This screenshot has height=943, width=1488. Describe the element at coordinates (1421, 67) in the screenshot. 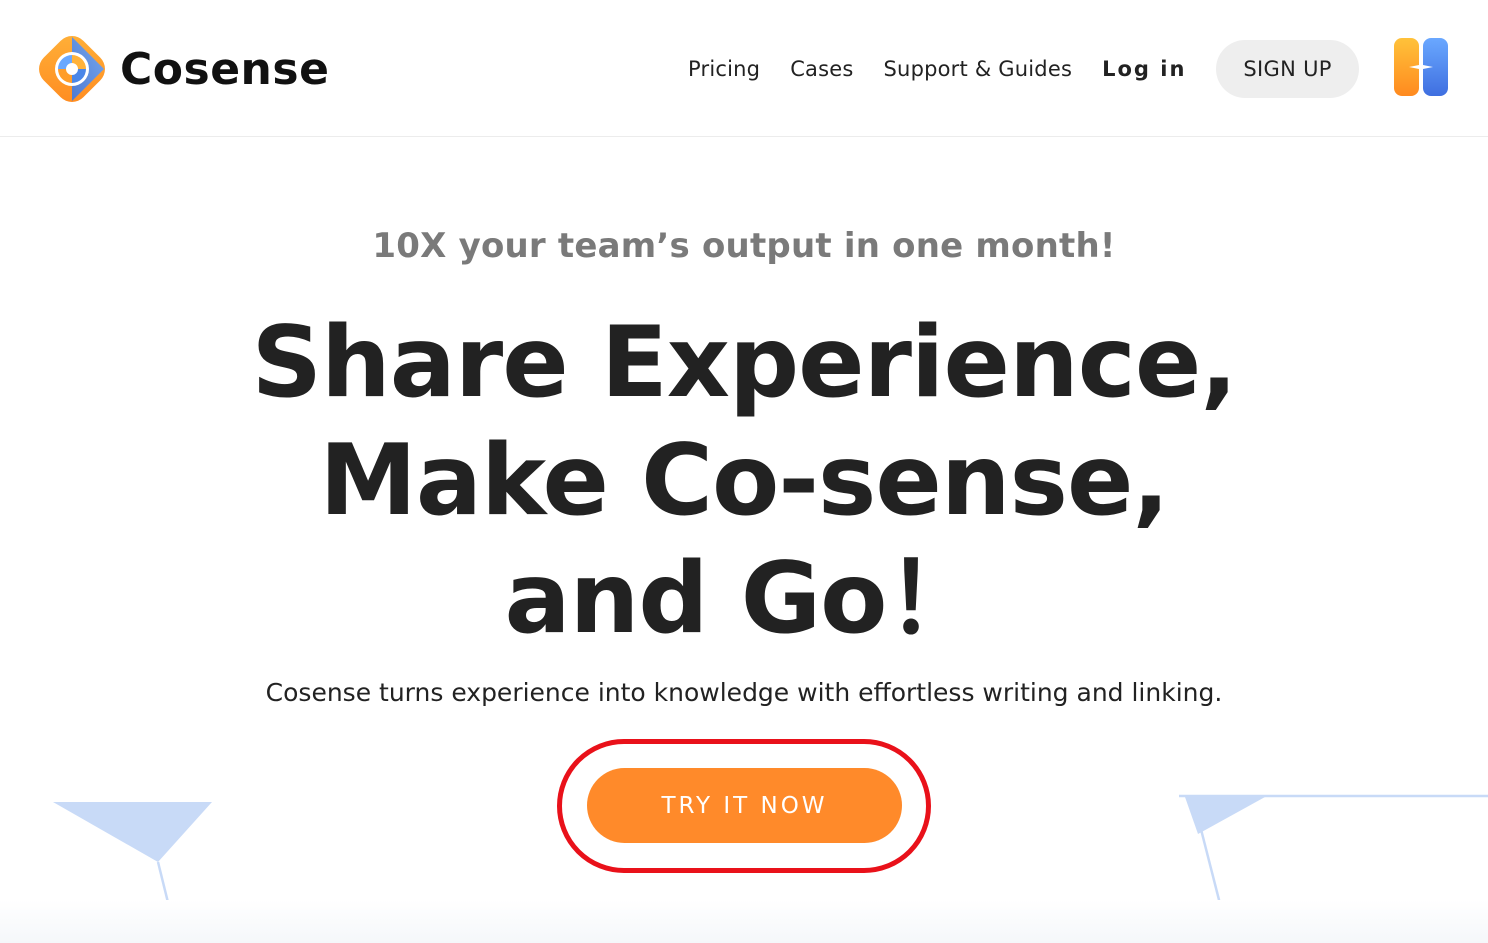

I see `helpfeel-icon` at that location.